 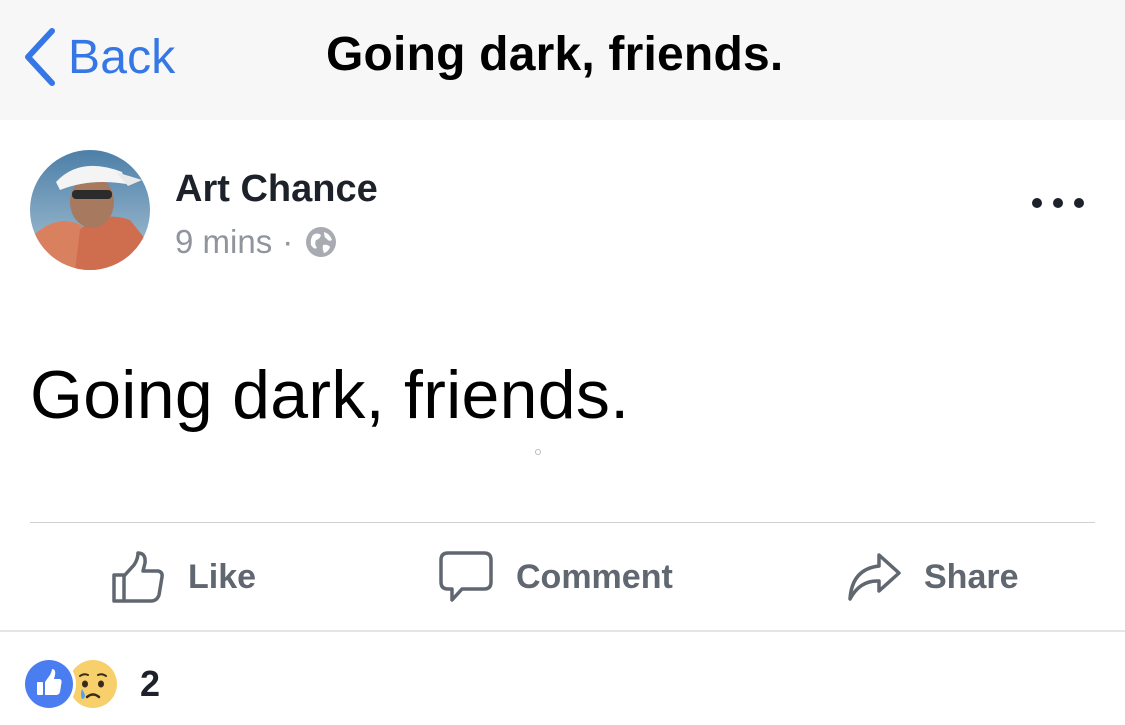 What do you see at coordinates (150, 683) in the screenshot?
I see `reaction-count: 2` at bounding box center [150, 683].